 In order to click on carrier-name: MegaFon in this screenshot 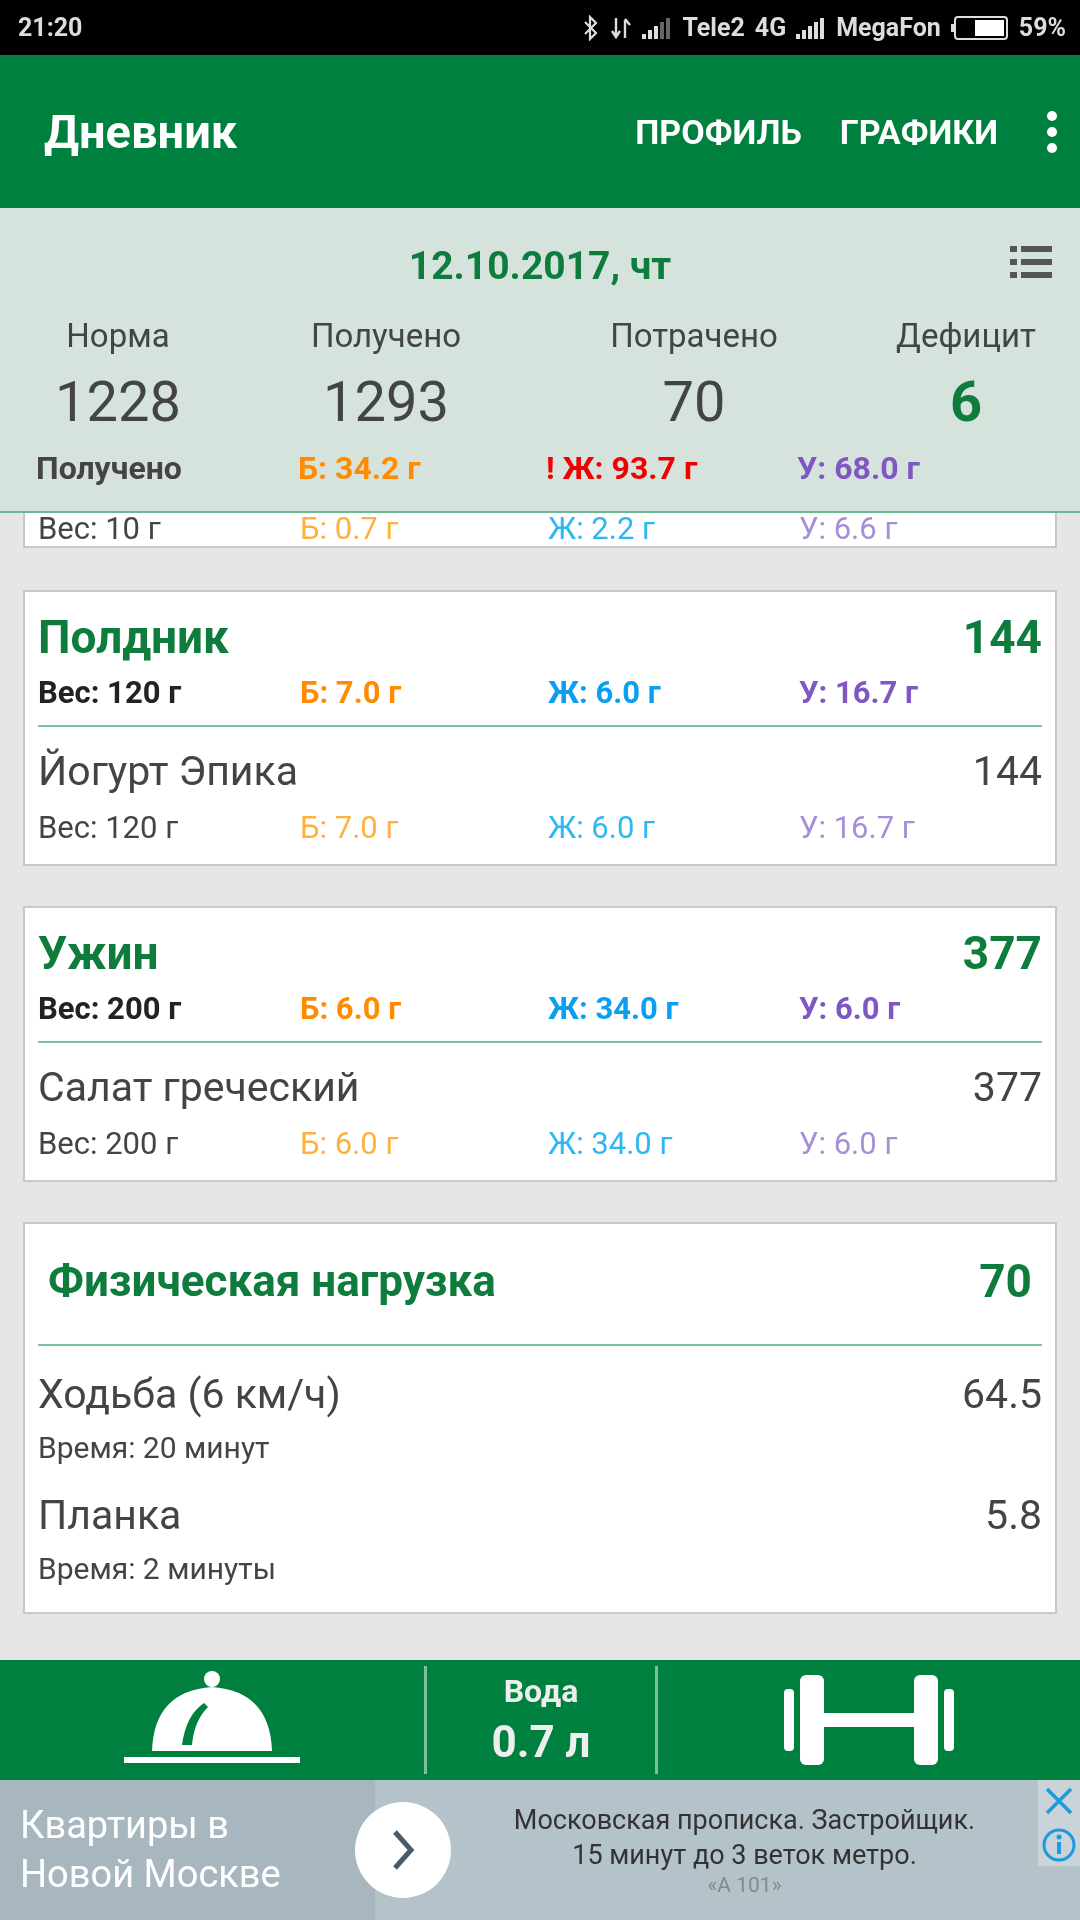, I will do `click(888, 27)`.